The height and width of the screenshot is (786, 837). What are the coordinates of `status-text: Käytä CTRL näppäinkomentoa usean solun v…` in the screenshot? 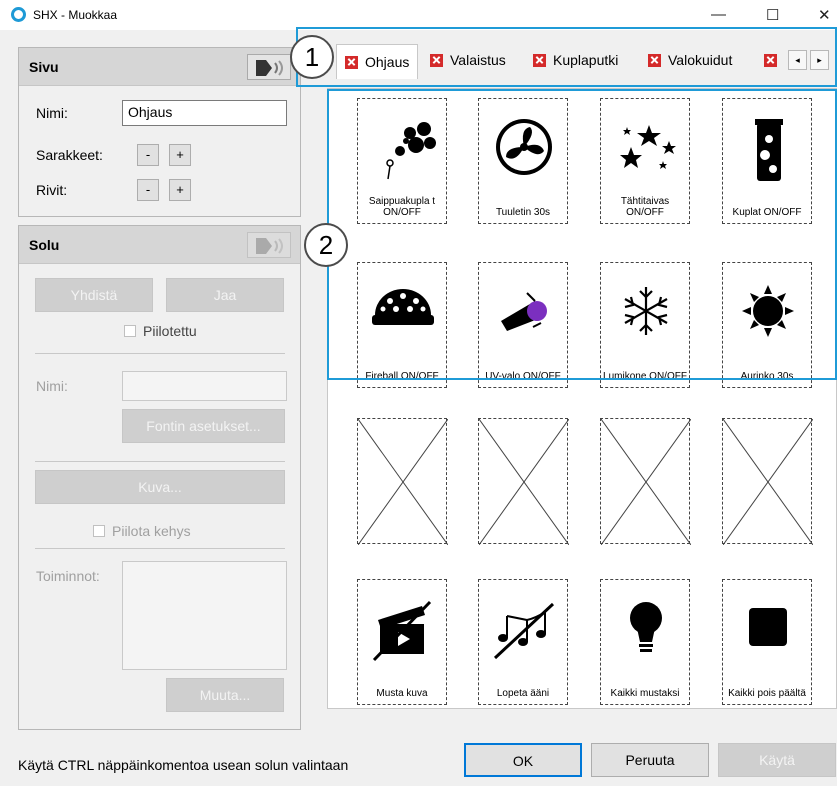 It's located at (183, 765).